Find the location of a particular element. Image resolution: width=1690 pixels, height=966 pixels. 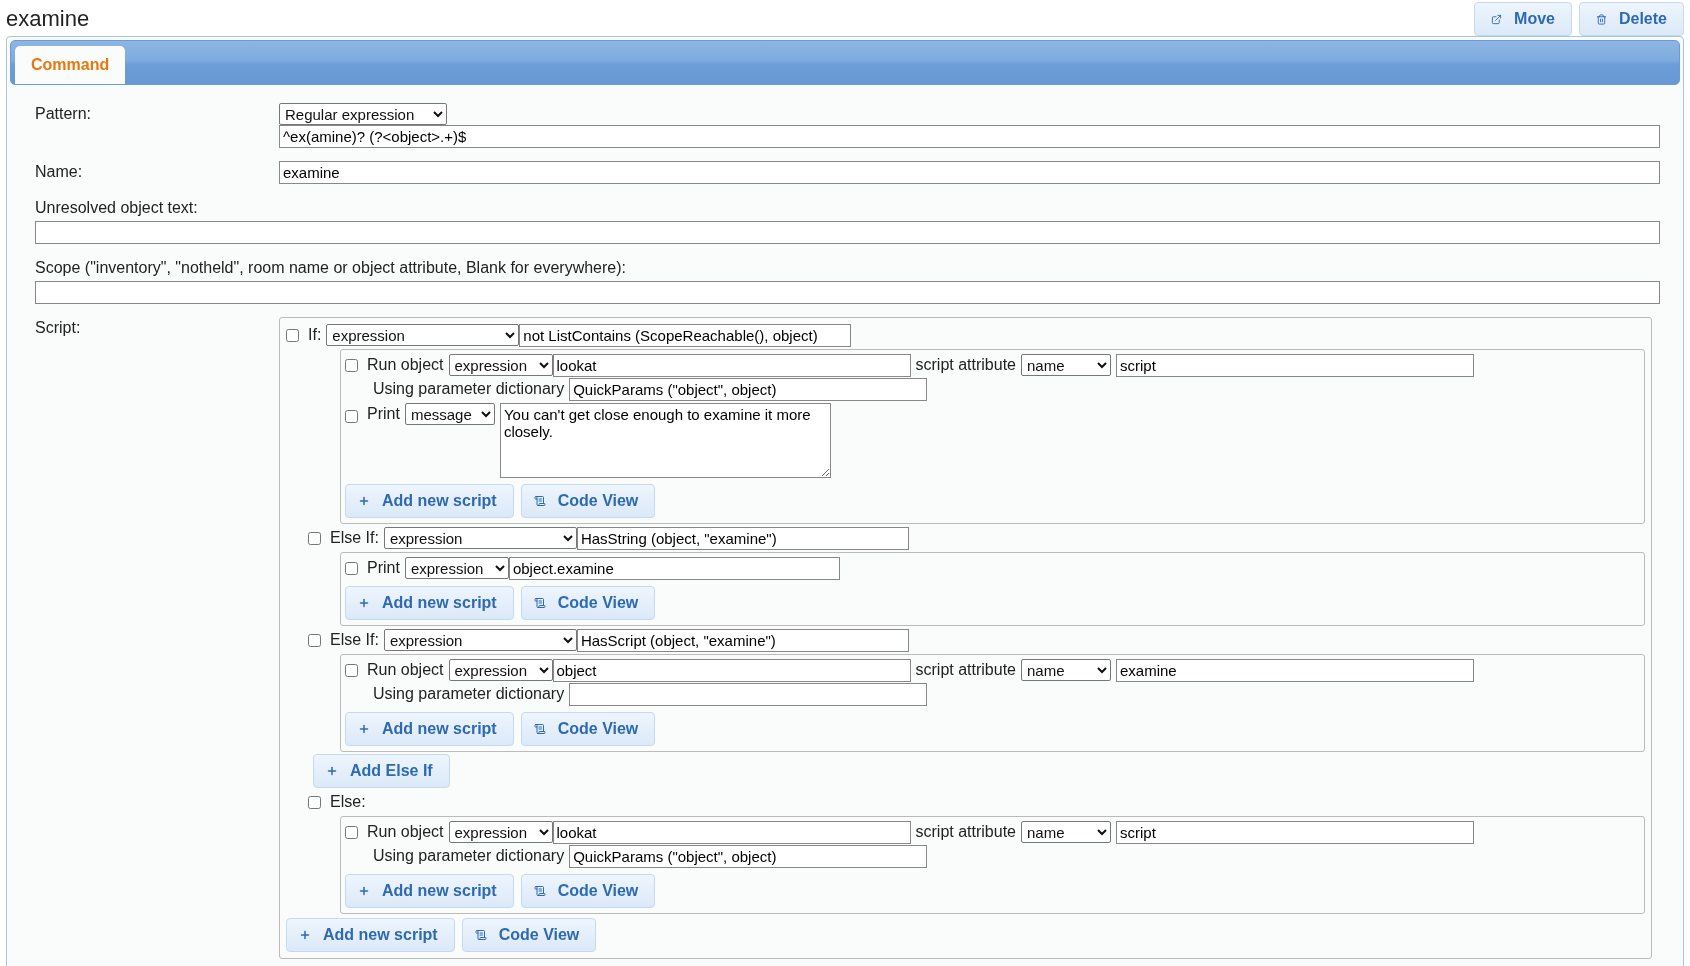

field-label: Script: is located at coordinates (58, 328).